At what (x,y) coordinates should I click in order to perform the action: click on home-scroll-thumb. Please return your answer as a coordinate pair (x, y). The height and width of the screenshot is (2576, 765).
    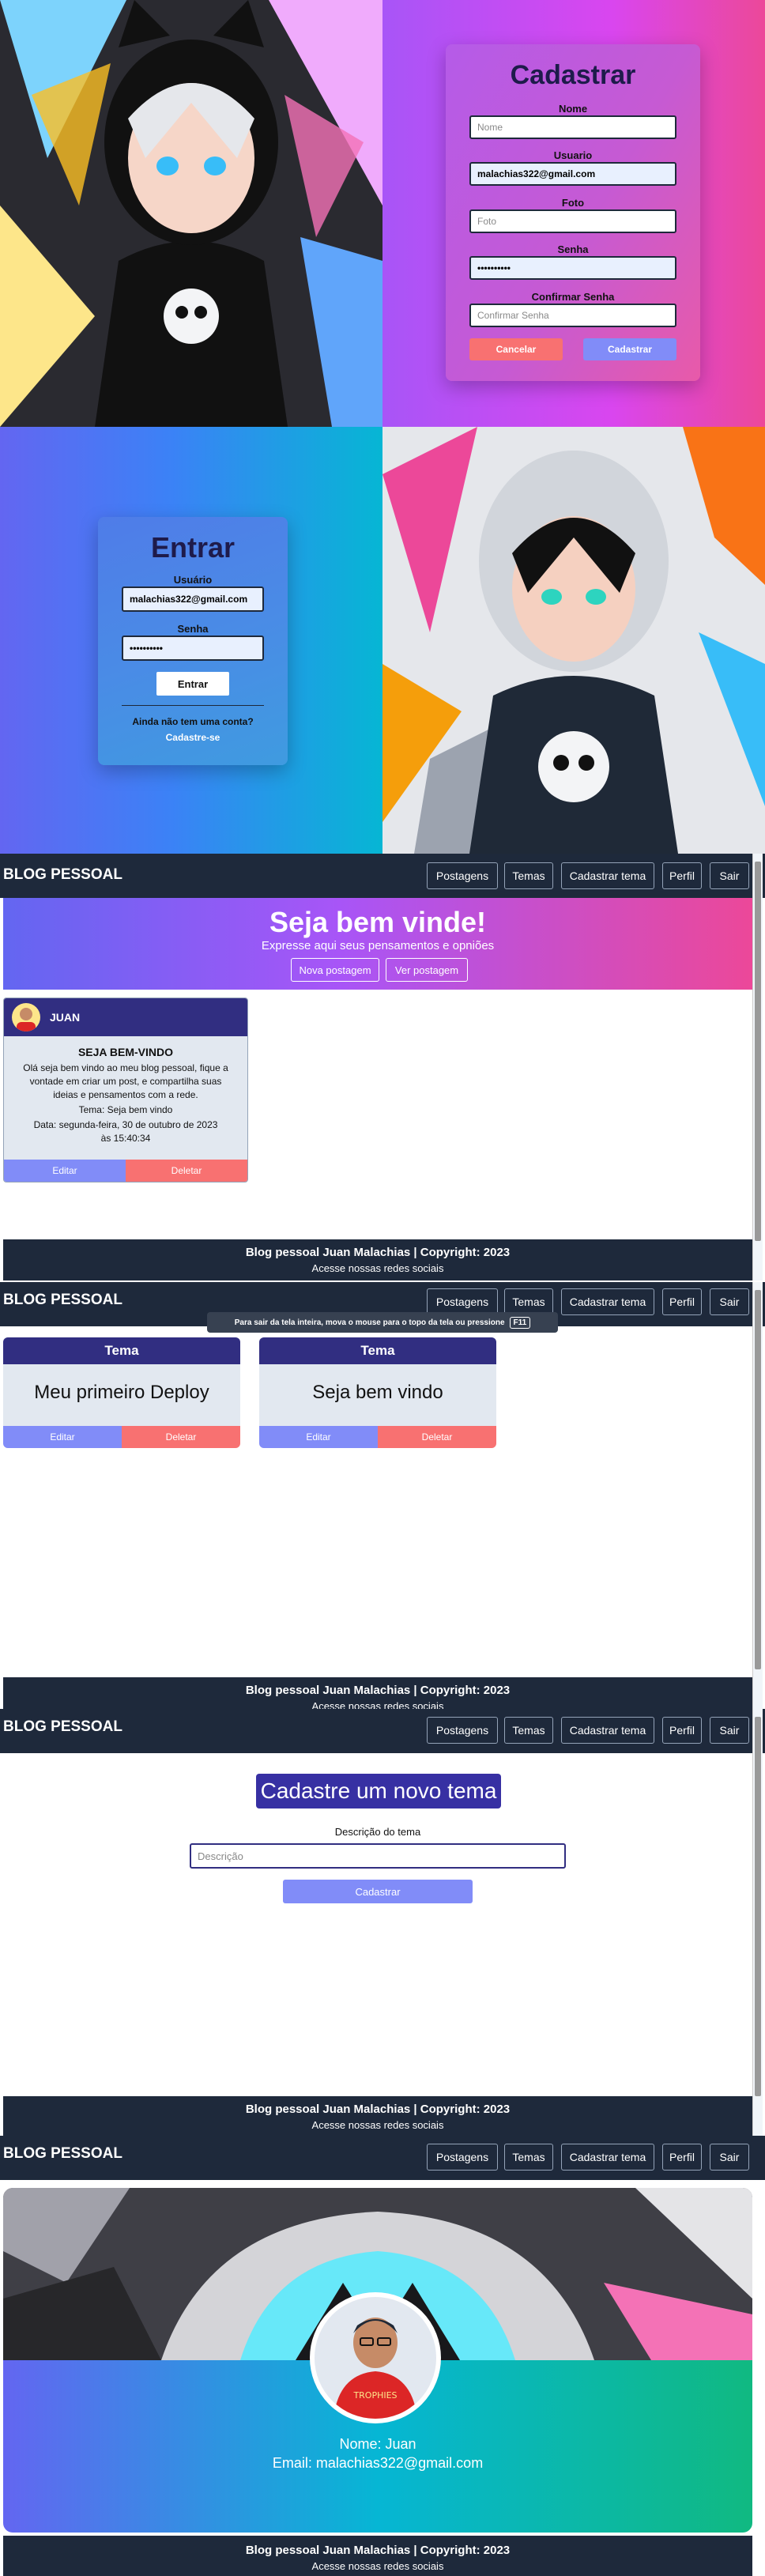
    Looking at the image, I should click on (758, 1051).